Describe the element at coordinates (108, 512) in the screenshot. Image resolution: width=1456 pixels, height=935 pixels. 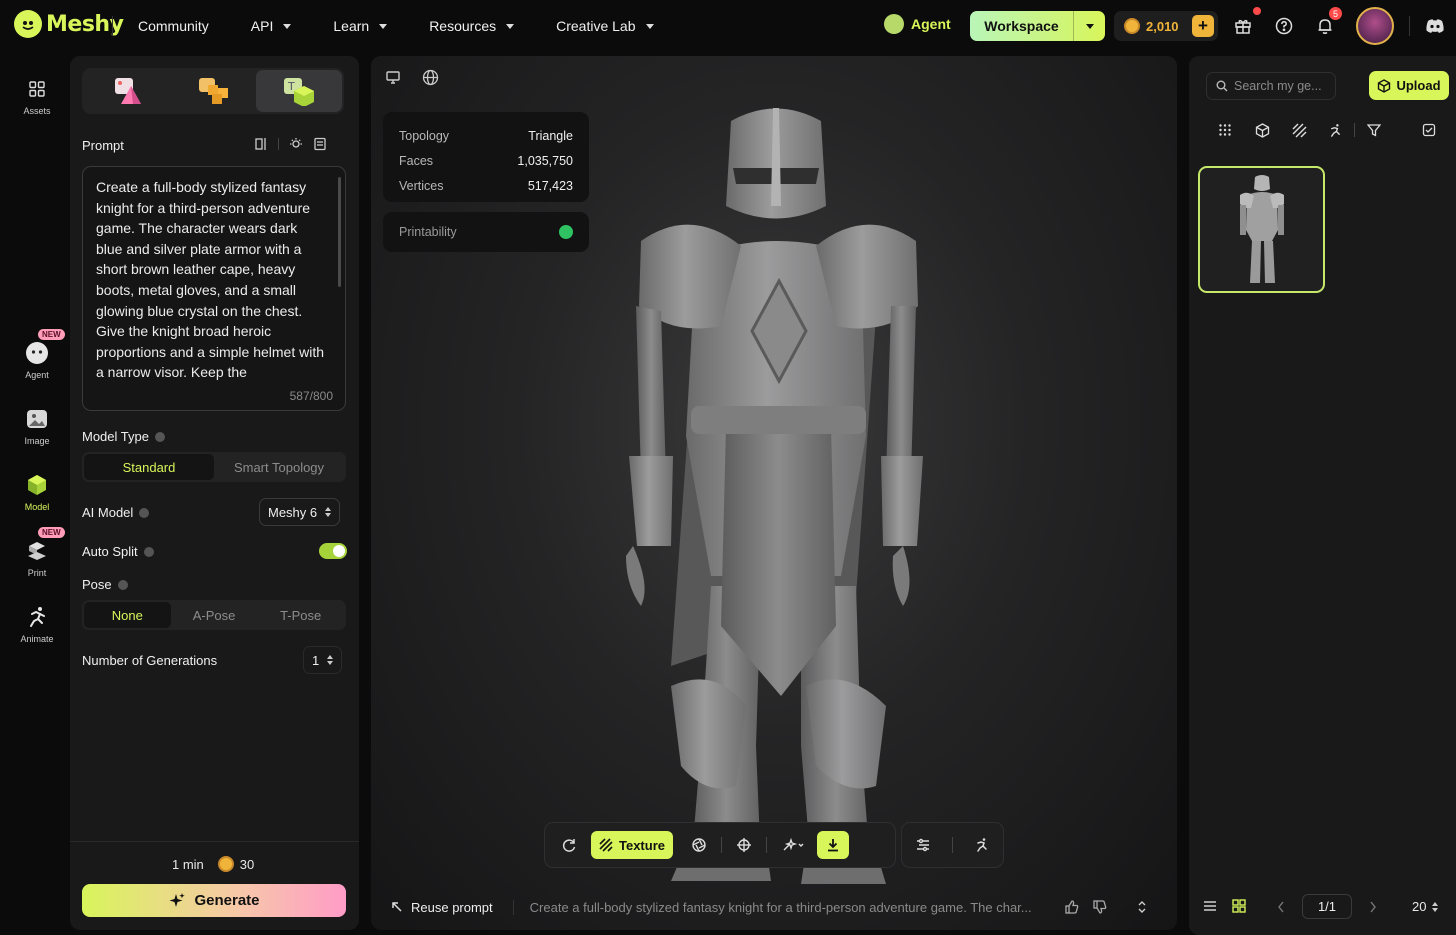
I see `ai-model-text: AI Model` at that location.